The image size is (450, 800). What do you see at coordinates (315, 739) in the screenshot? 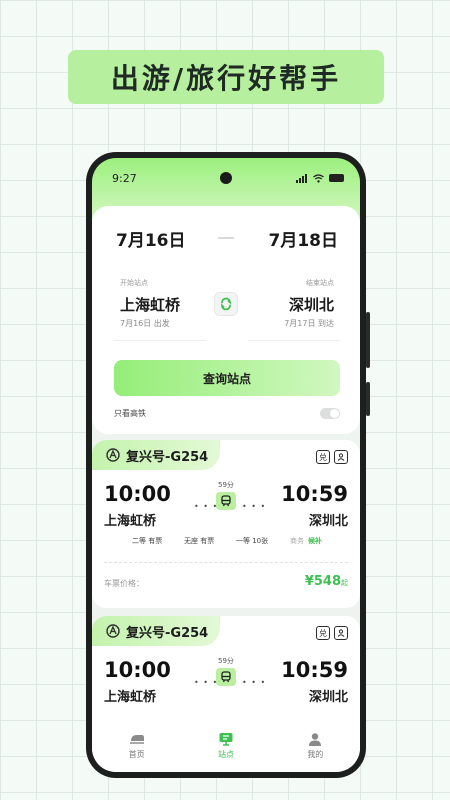
I see `user-icon` at bounding box center [315, 739].